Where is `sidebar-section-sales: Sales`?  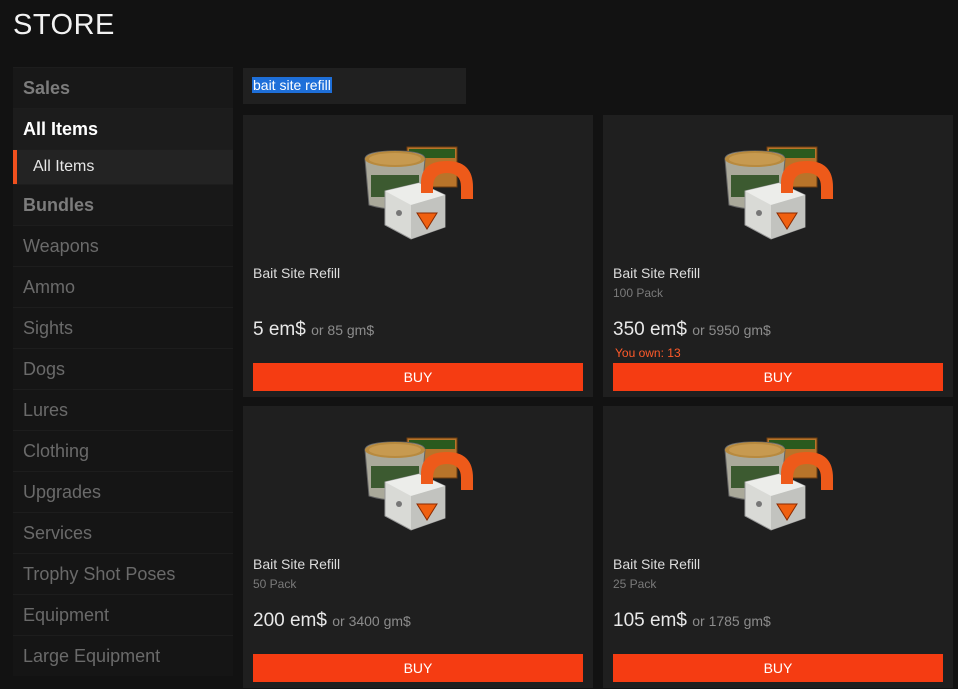
sidebar-section-sales: Sales is located at coordinates (123, 87).